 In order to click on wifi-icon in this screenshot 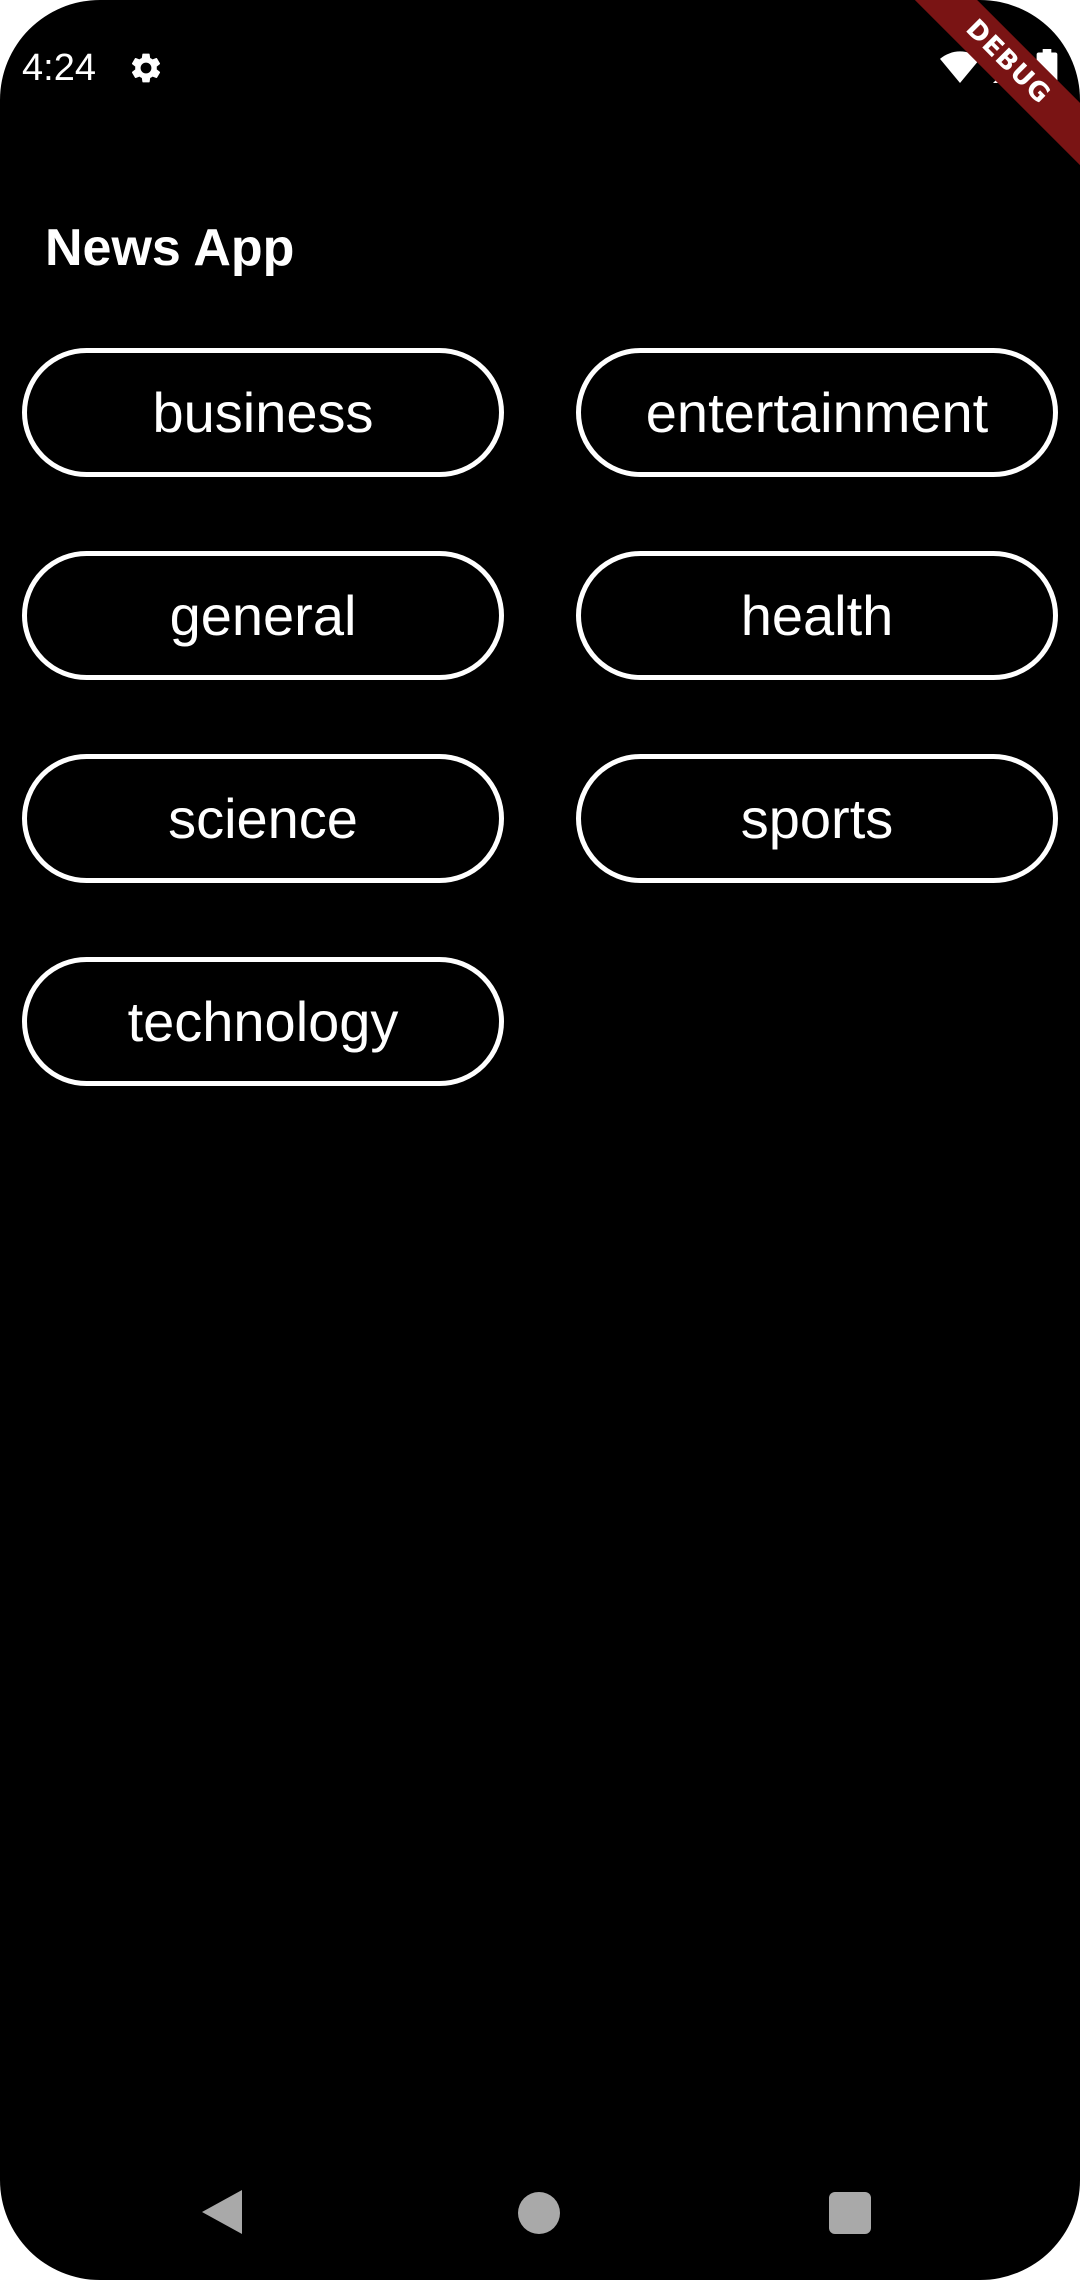, I will do `click(960, 68)`.